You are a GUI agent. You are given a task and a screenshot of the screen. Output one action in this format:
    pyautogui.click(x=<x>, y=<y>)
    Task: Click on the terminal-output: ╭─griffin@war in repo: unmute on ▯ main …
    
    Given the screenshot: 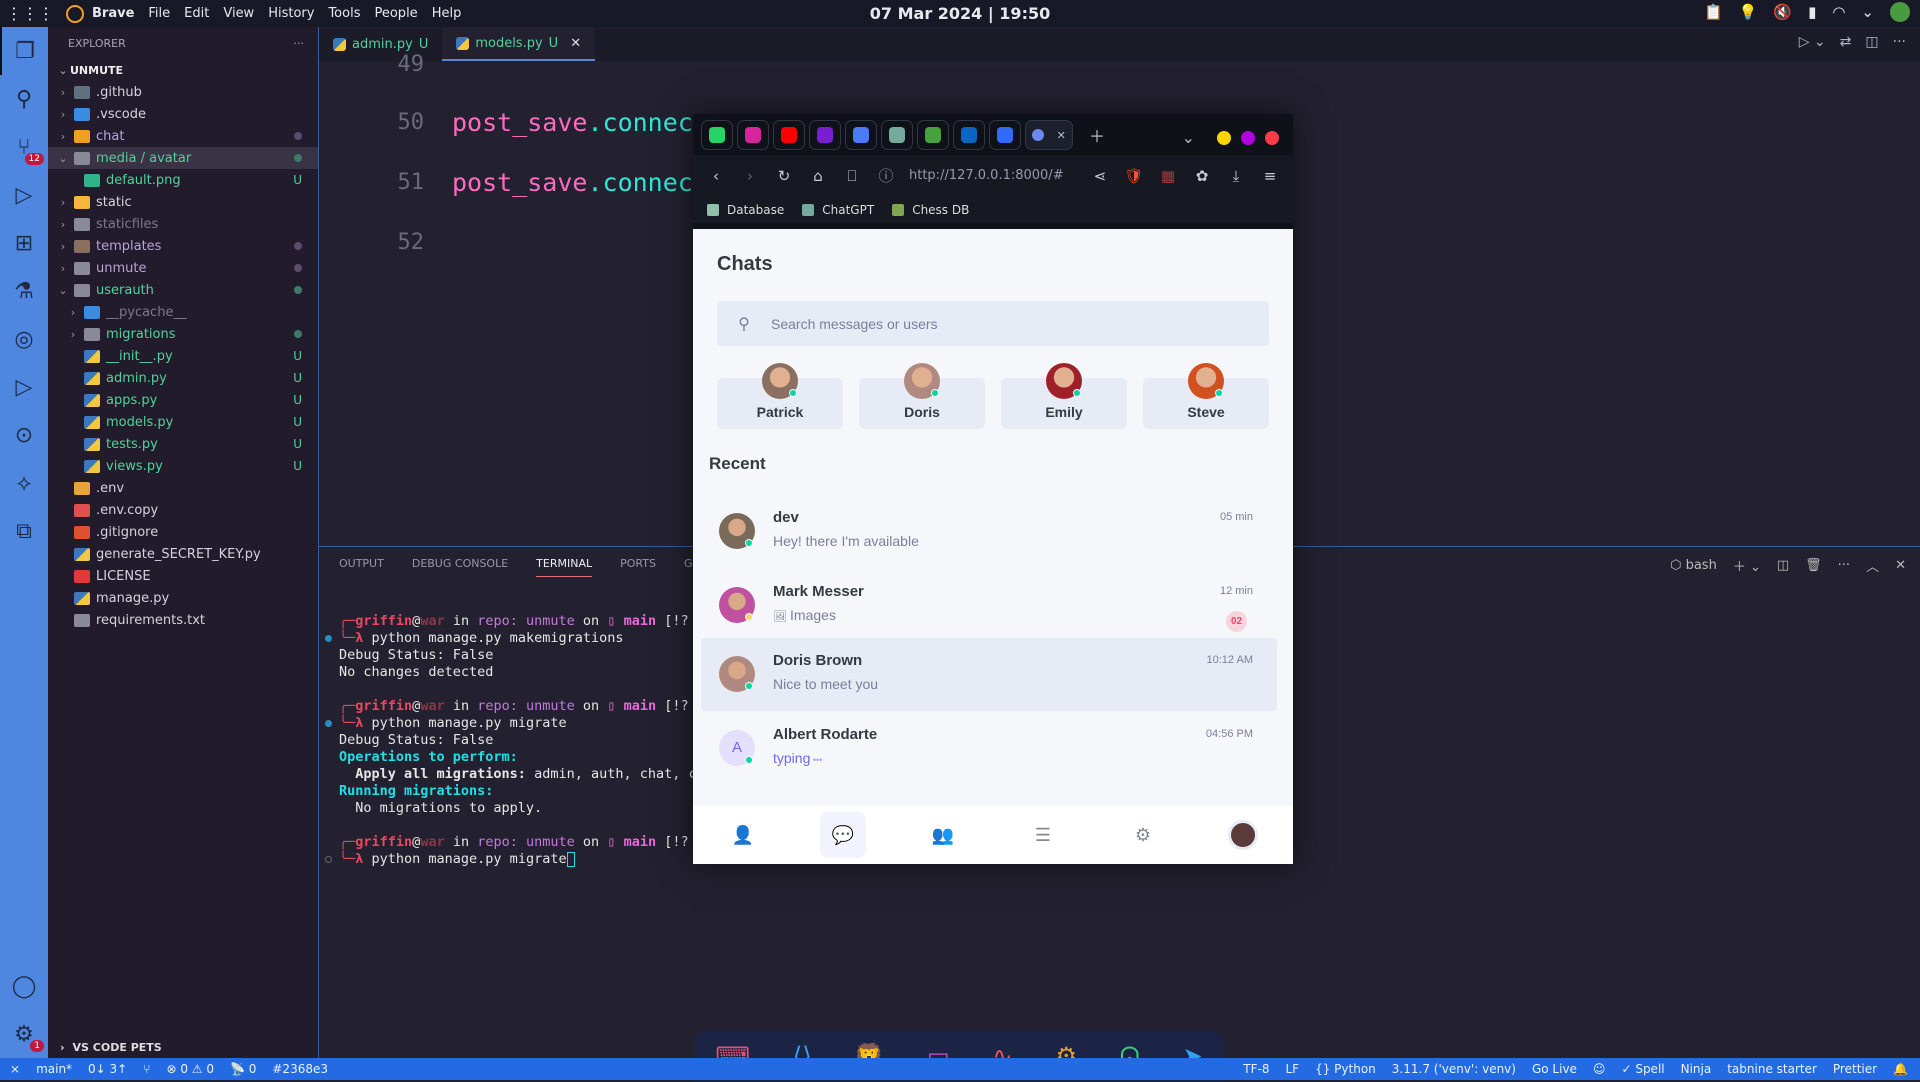 What is the action you would take?
    pyautogui.click(x=511, y=740)
    